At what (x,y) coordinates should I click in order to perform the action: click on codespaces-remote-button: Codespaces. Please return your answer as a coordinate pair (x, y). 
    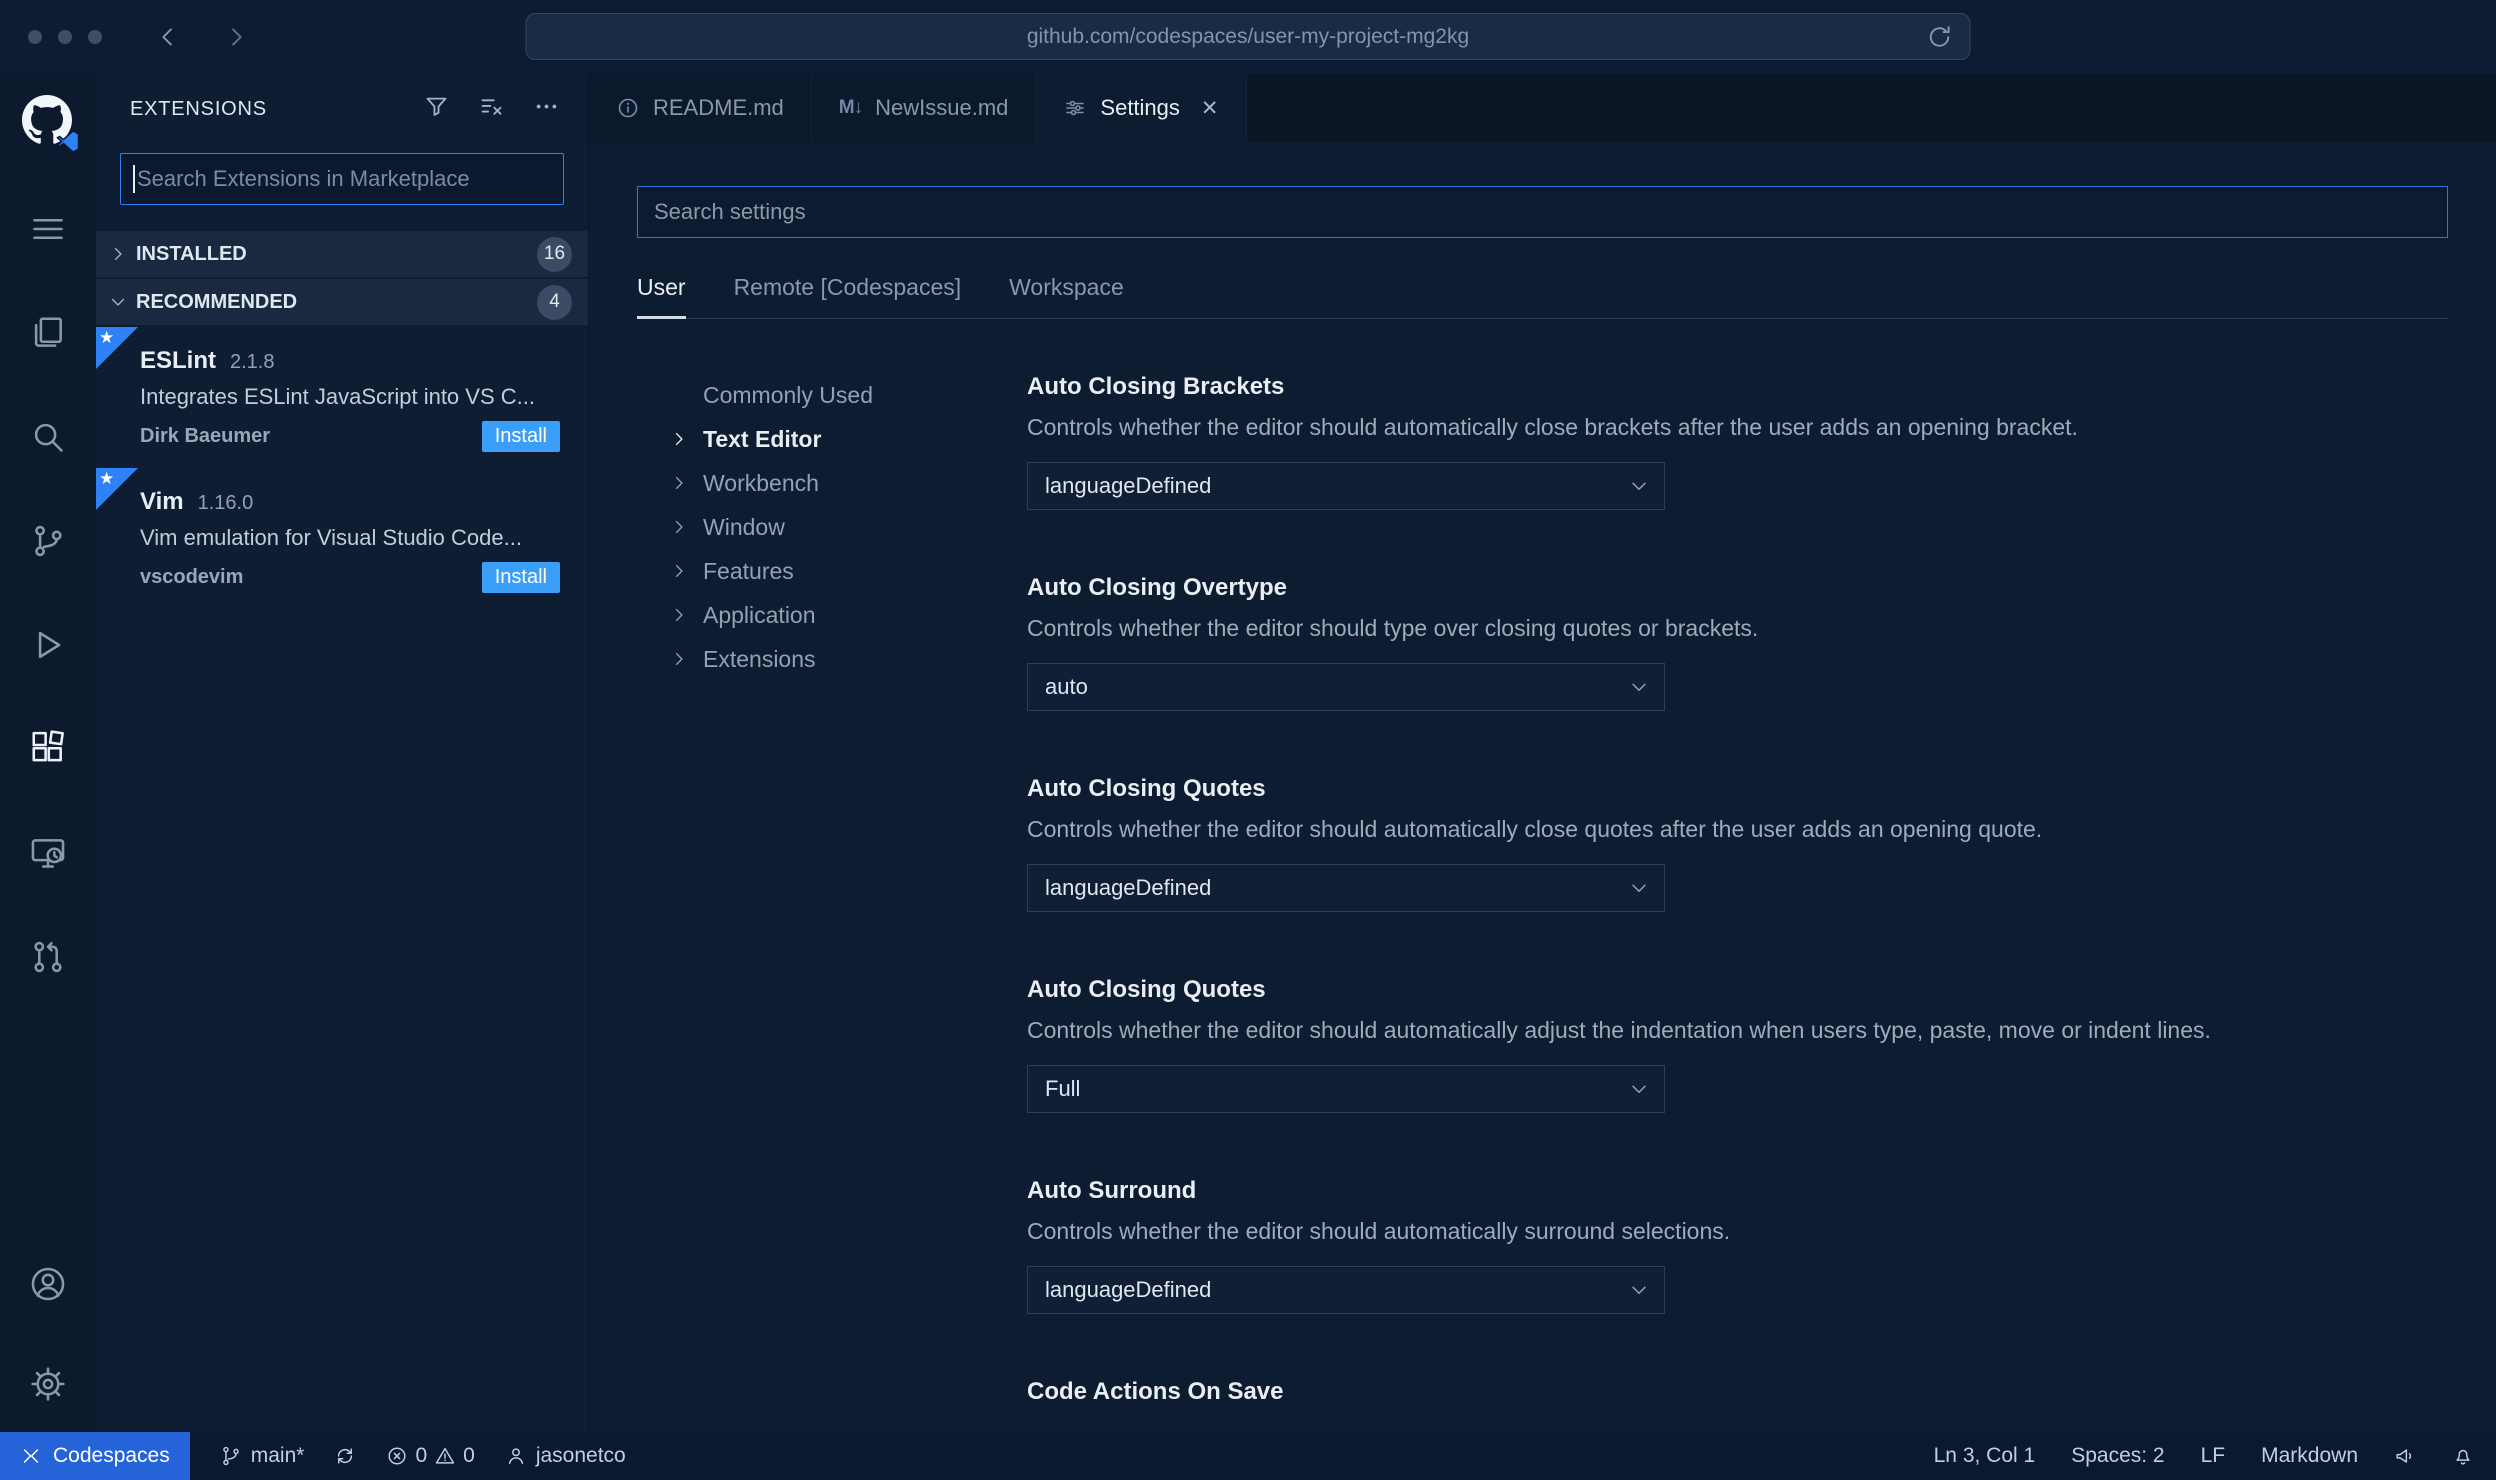
    Looking at the image, I should click on (95, 1456).